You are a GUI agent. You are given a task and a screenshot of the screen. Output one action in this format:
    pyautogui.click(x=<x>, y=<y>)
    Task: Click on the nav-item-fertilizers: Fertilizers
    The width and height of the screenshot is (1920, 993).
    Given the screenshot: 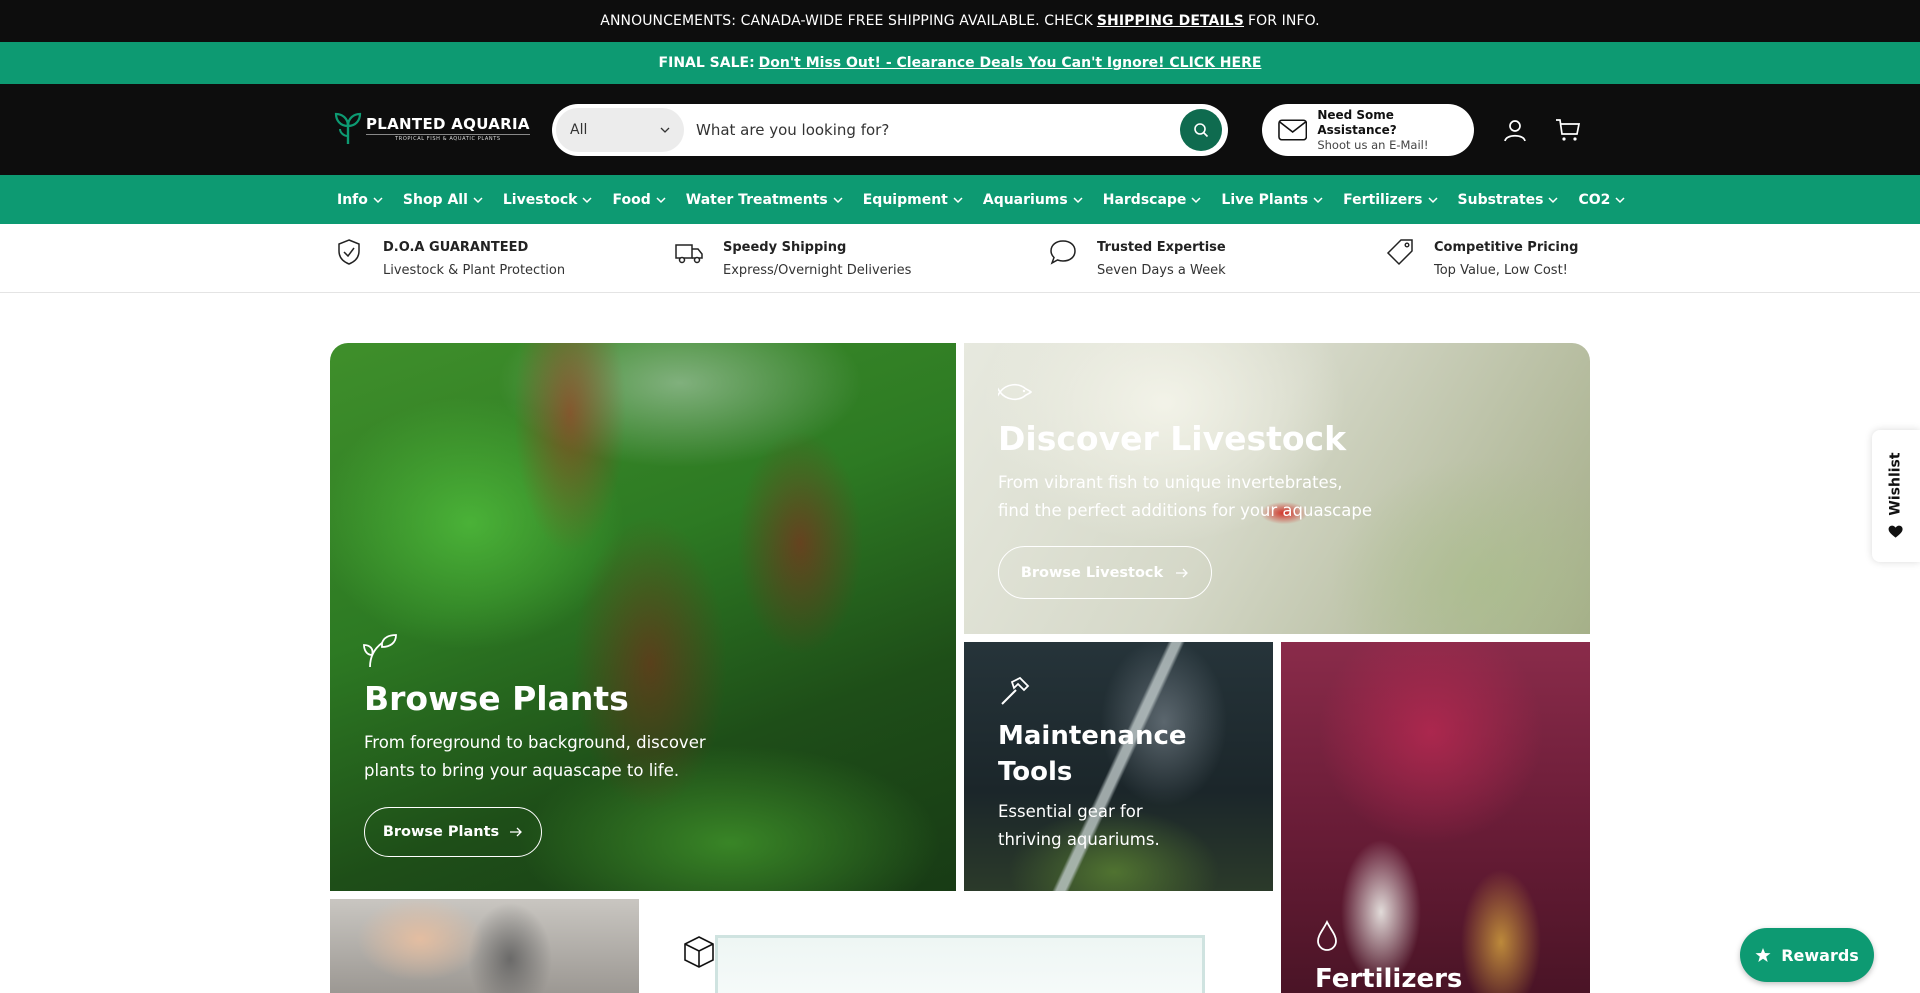 What is the action you would take?
    pyautogui.click(x=1390, y=199)
    